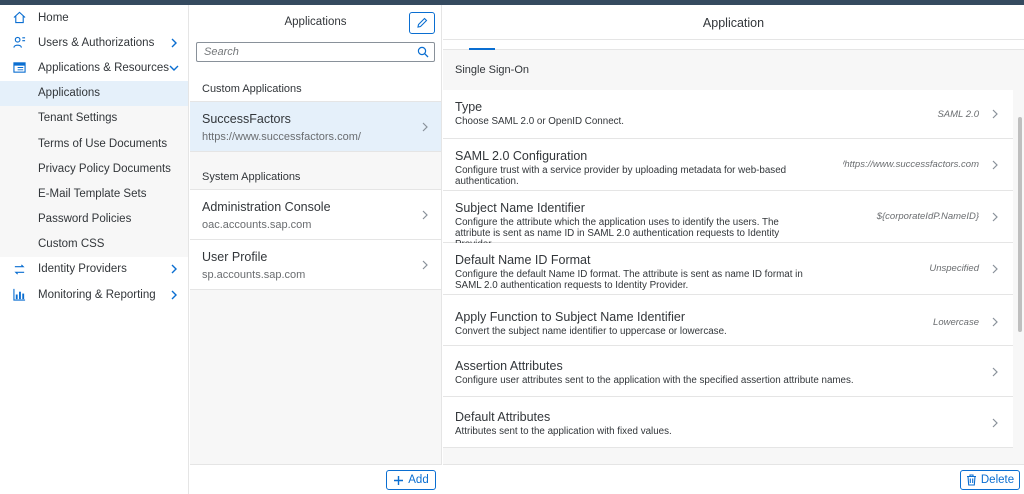 The image size is (1024, 494). Describe the element at coordinates (521, 156) in the screenshot. I see `row-title: SAML 2.0 Configuration` at that location.